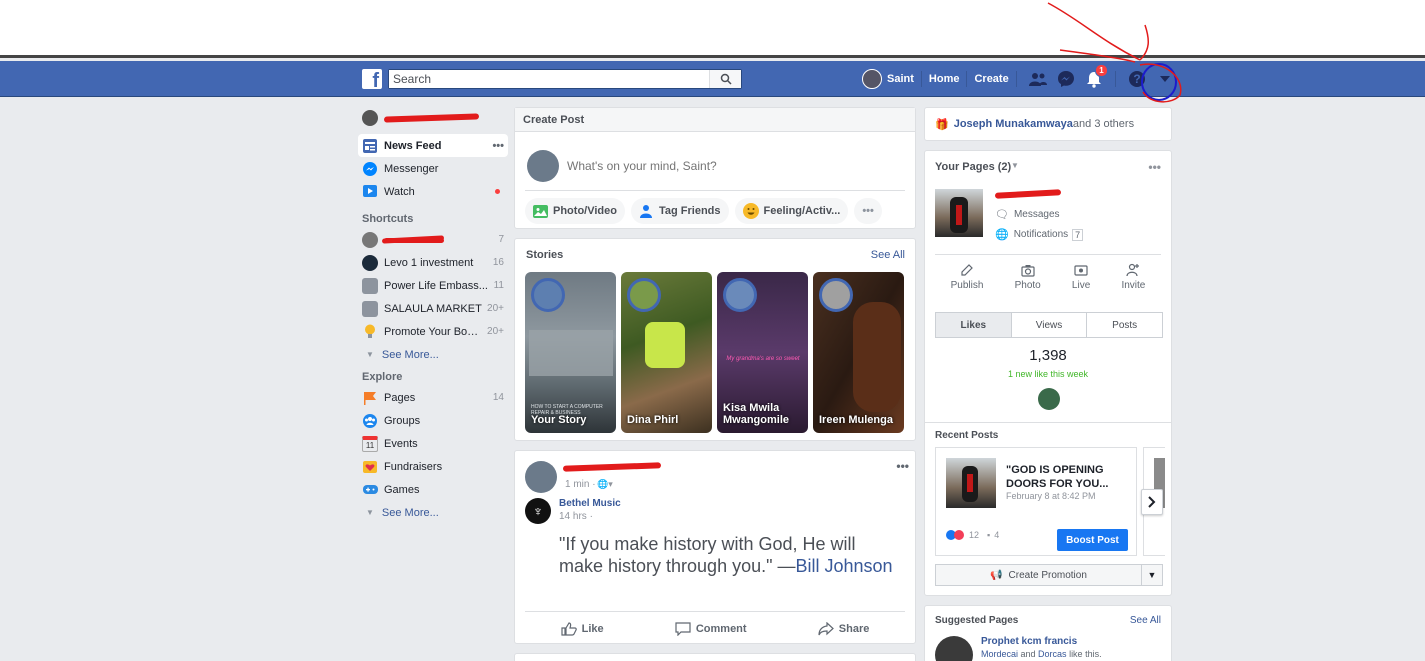 The image size is (1425, 661). Describe the element at coordinates (959, 213) in the screenshot. I see `page-profile-picture` at that location.